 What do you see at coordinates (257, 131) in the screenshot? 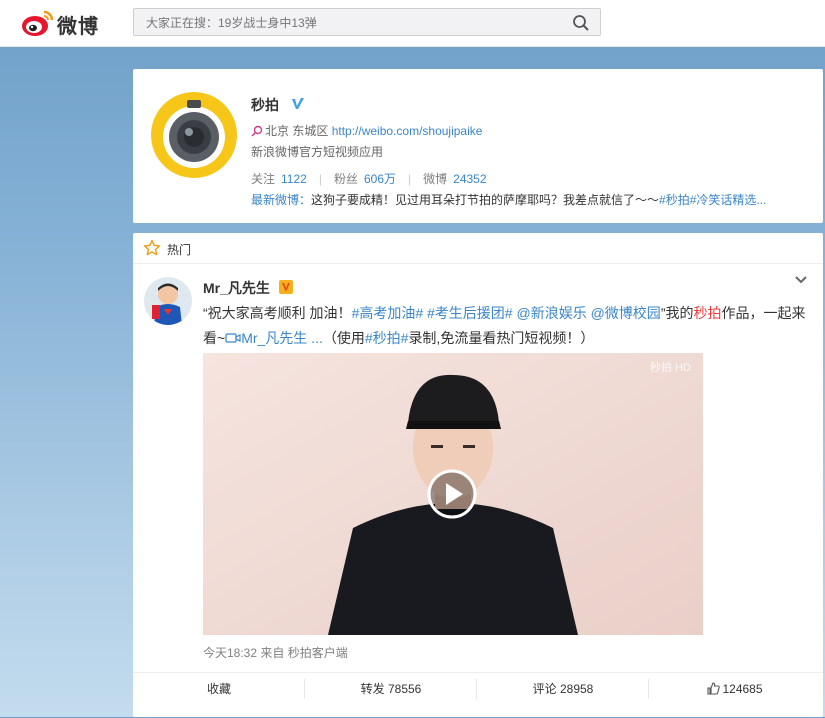
I see `location-pin-icon` at bounding box center [257, 131].